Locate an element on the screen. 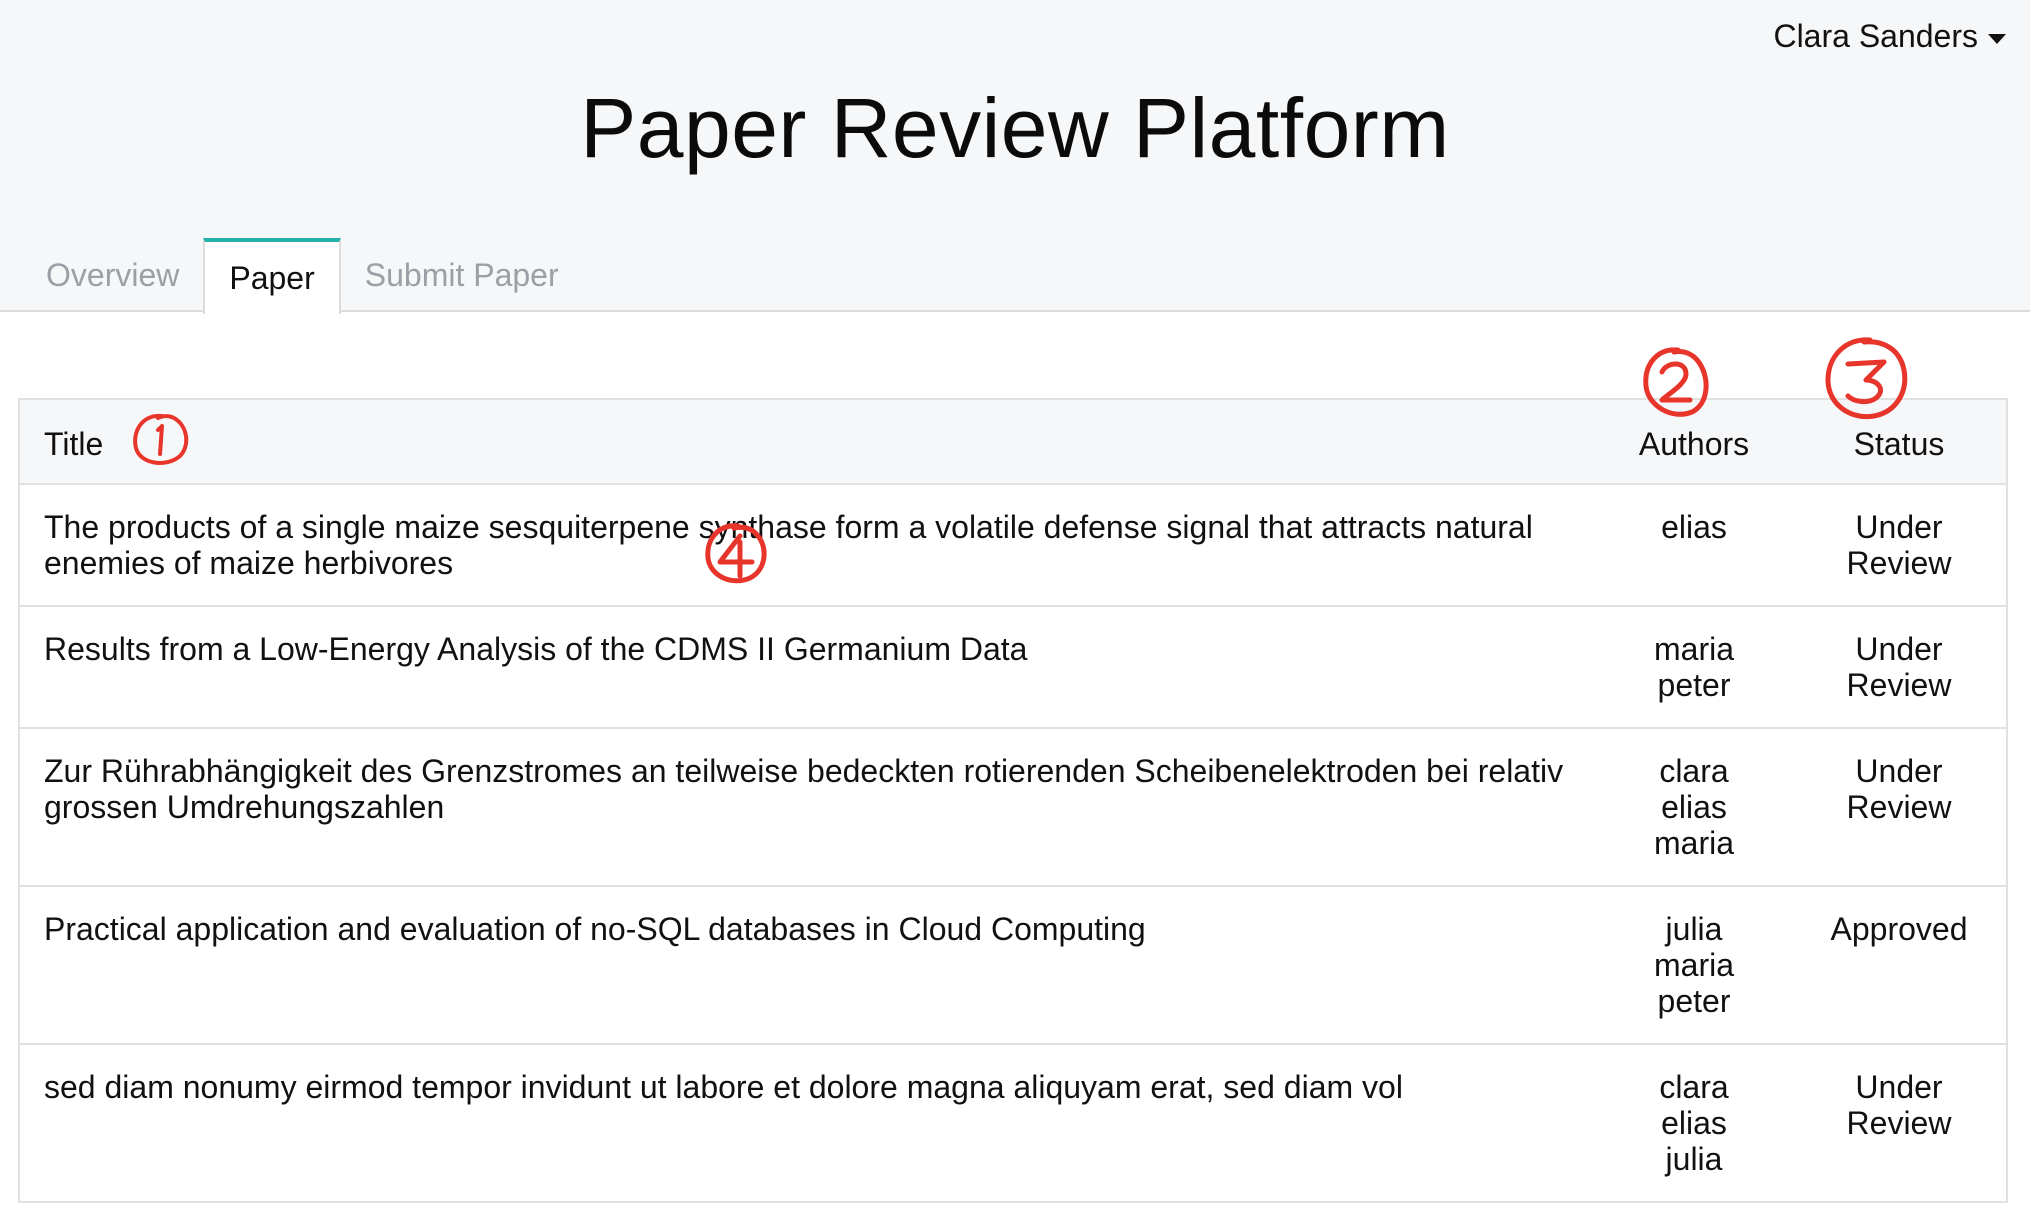 This screenshot has height=1222, width=2030. caret-down-icon is located at coordinates (1997, 38).